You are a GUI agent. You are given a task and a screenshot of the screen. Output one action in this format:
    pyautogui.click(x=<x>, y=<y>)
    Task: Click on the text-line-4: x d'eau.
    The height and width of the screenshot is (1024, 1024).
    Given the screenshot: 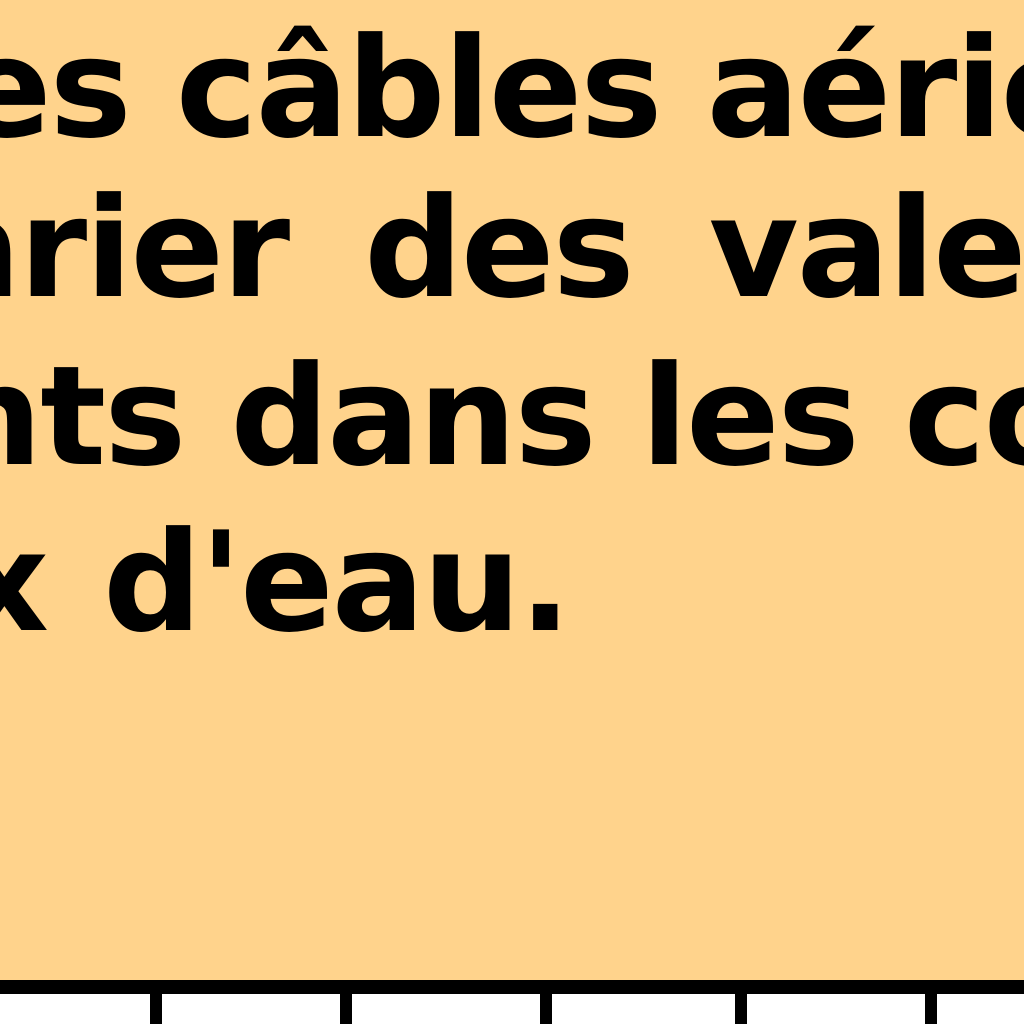 What is the action you would take?
    pyautogui.click(x=285, y=581)
    